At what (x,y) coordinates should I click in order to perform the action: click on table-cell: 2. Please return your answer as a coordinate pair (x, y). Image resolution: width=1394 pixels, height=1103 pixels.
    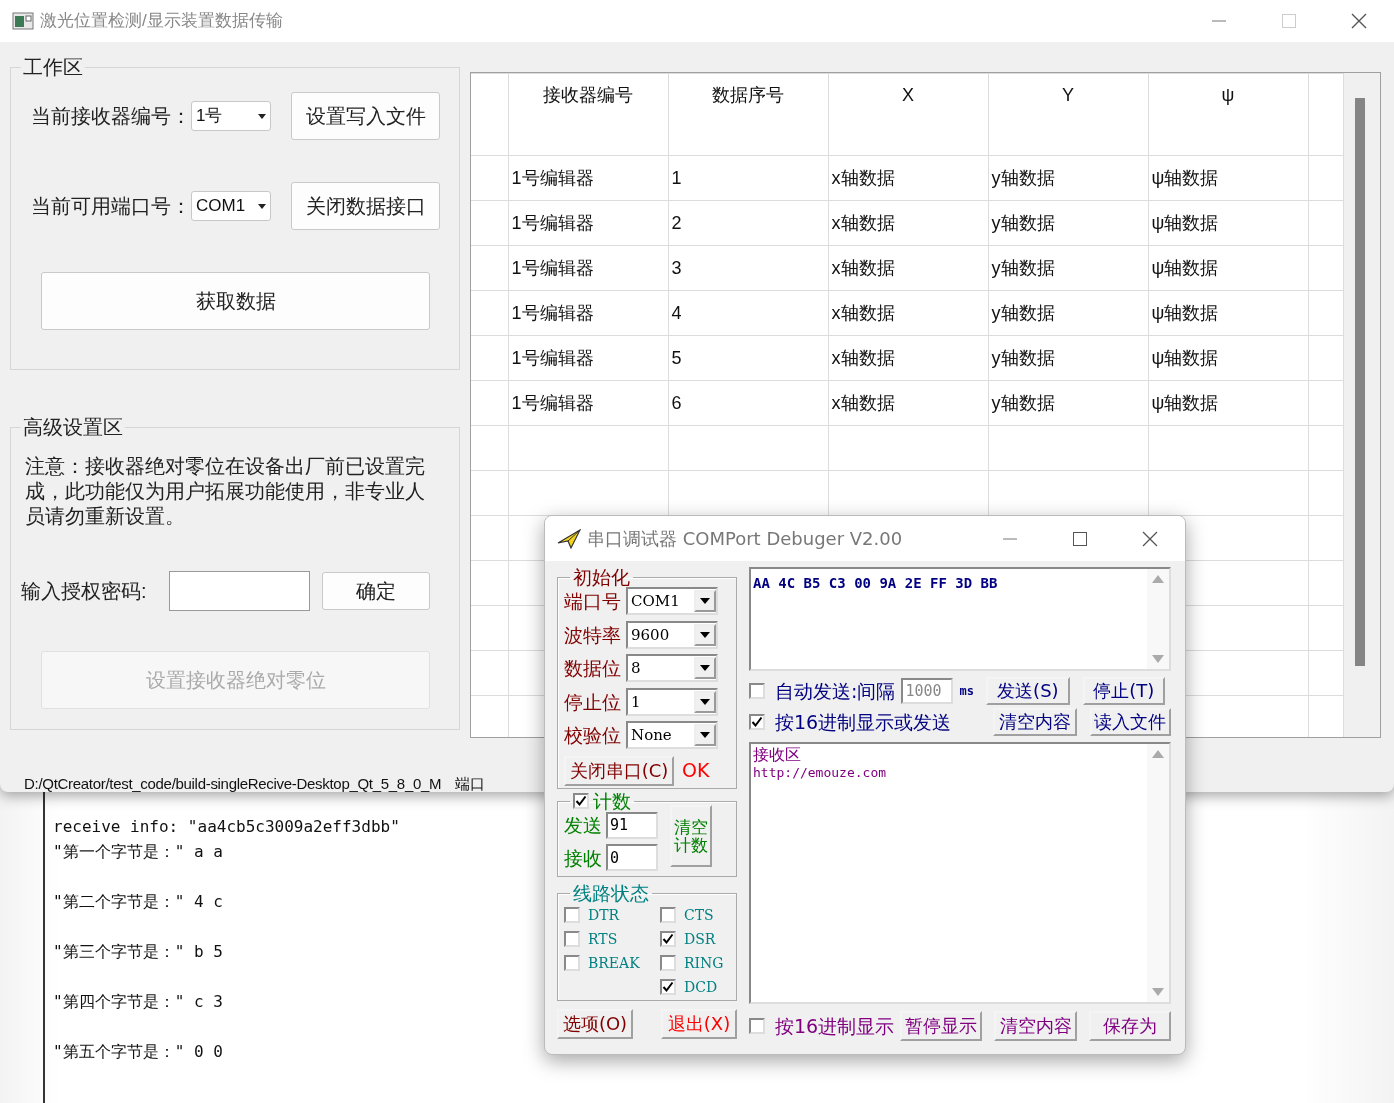
    Looking at the image, I should click on (748, 223).